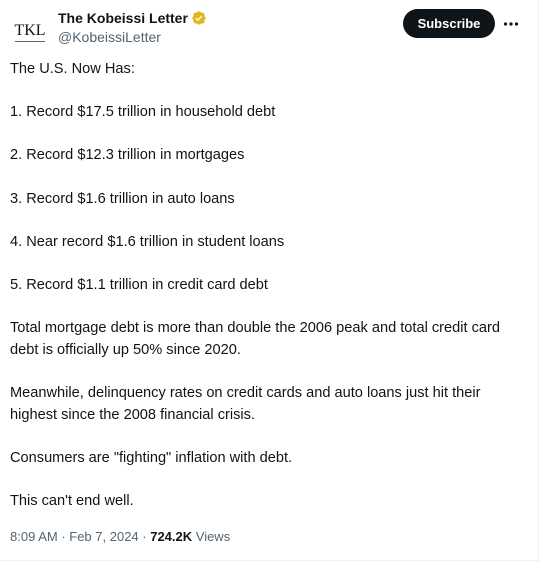  What do you see at coordinates (72, 69) in the screenshot?
I see `tweet-paragraph: The U.S. Now Has:` at bounding box center [72, 69].